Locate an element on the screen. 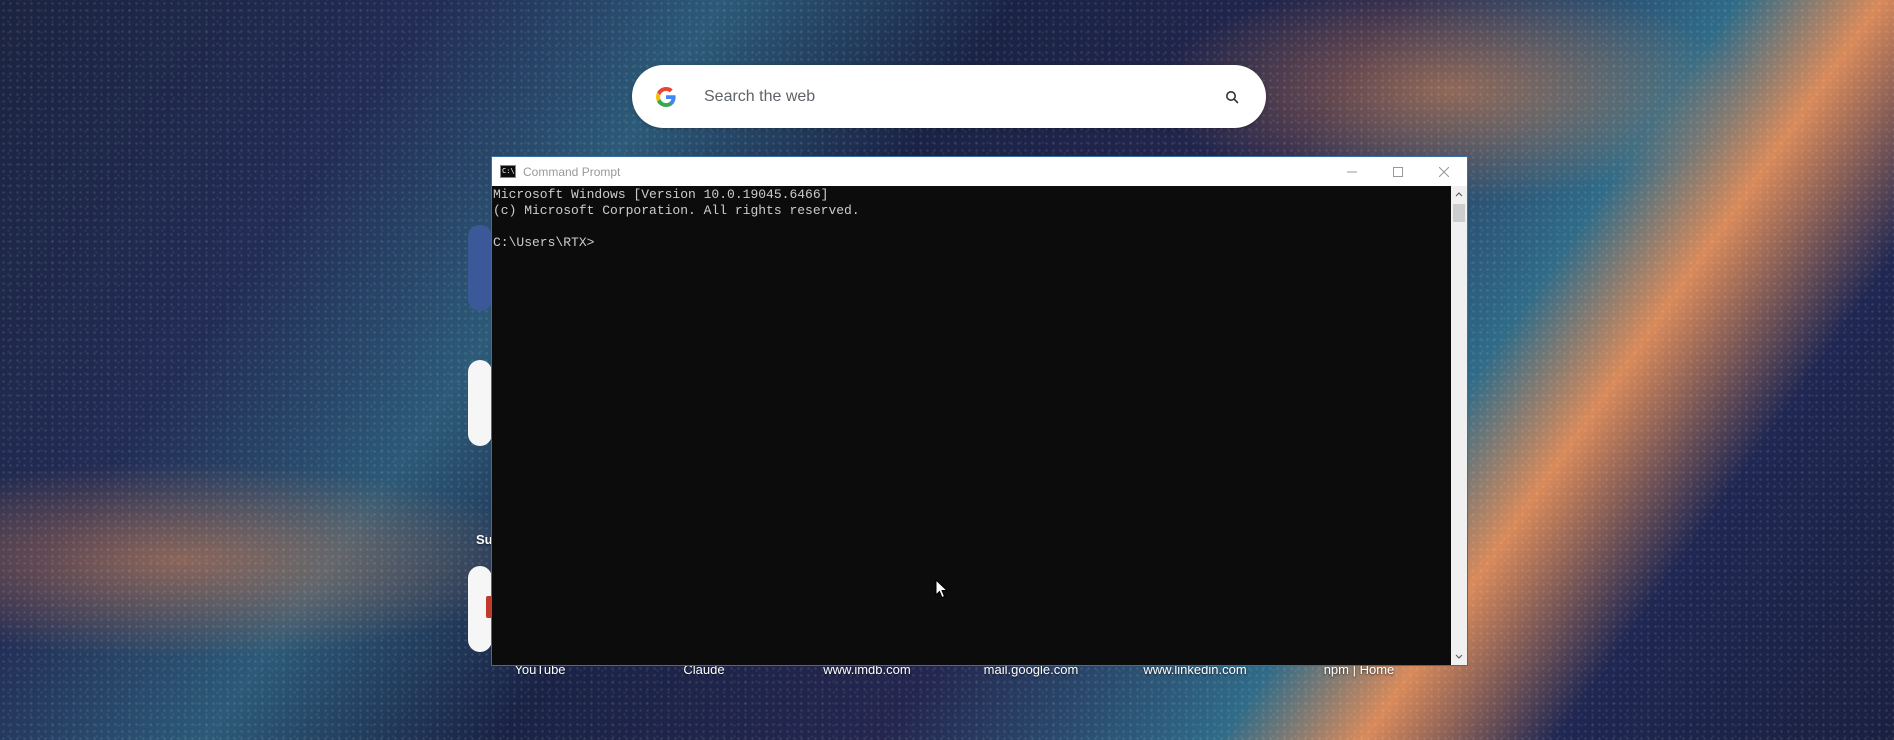 This screenshot has height=740, width=1894. window-title: Command Prompt is located at coordinates (572, 171).